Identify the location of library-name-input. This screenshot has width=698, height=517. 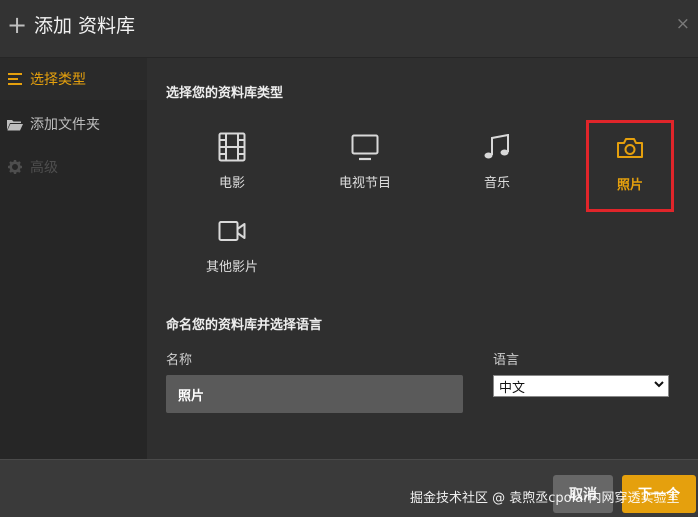
(314, 394).